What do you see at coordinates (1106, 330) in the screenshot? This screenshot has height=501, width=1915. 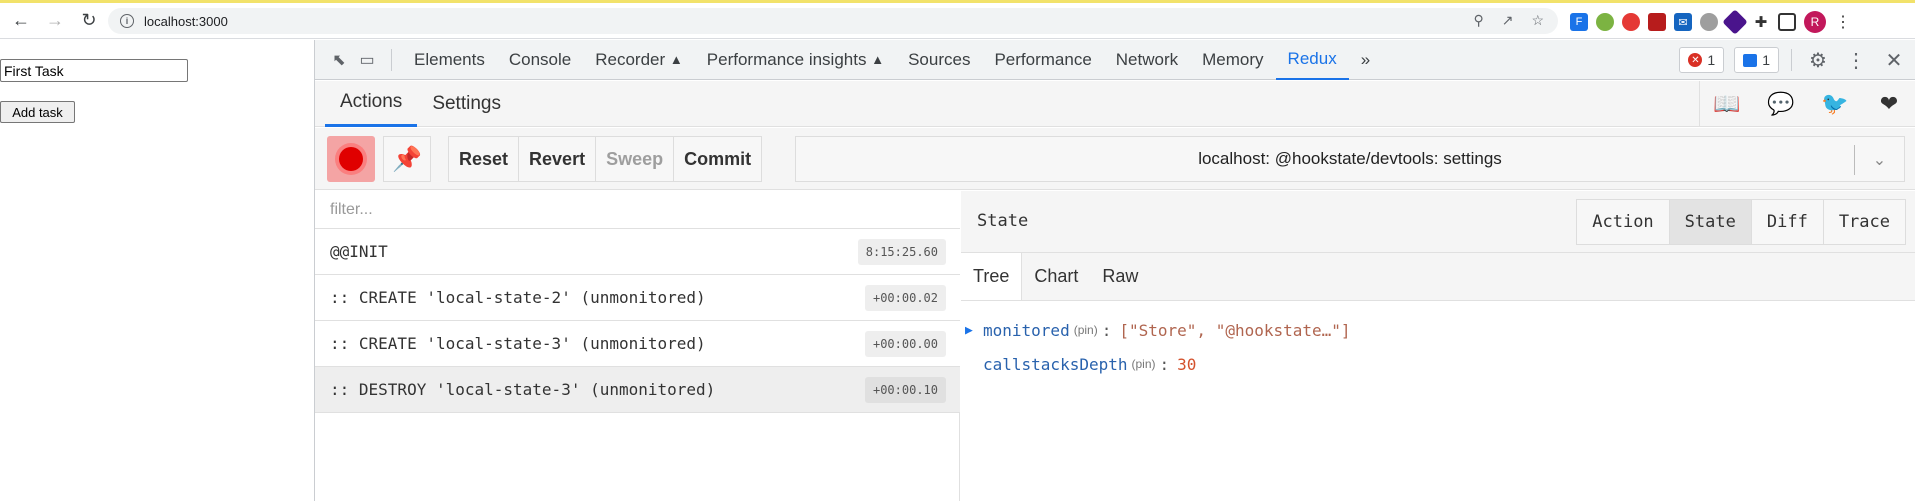 I see `colon: :` at bounding box center [1106, 330].